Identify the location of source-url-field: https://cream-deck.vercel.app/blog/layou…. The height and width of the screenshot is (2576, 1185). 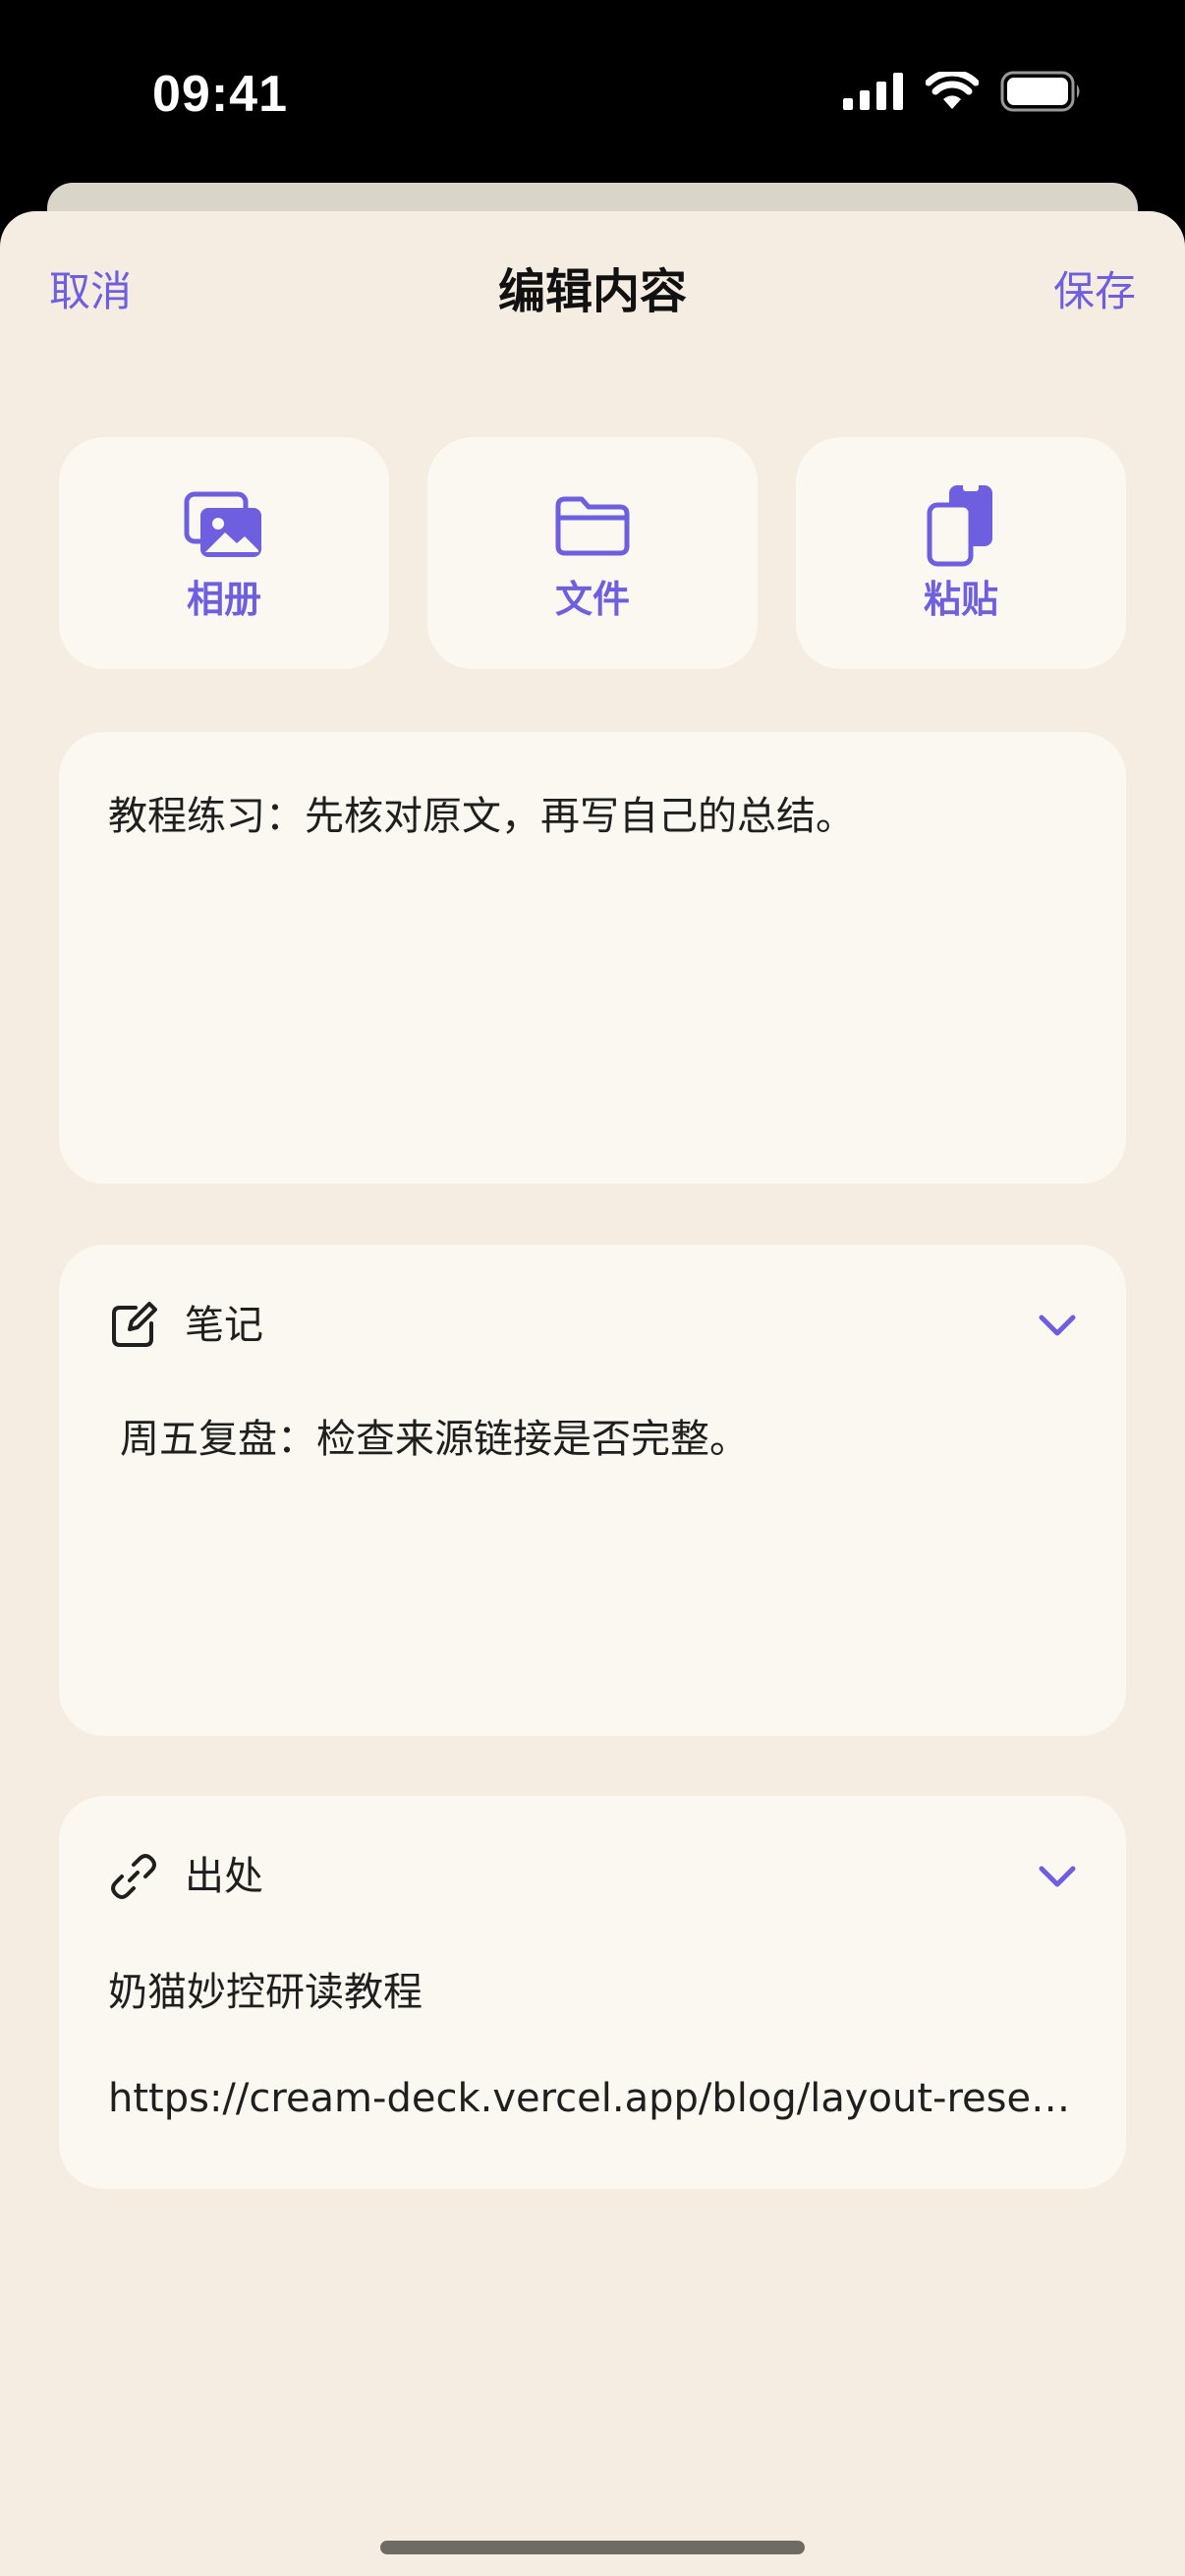
(594, 2098).